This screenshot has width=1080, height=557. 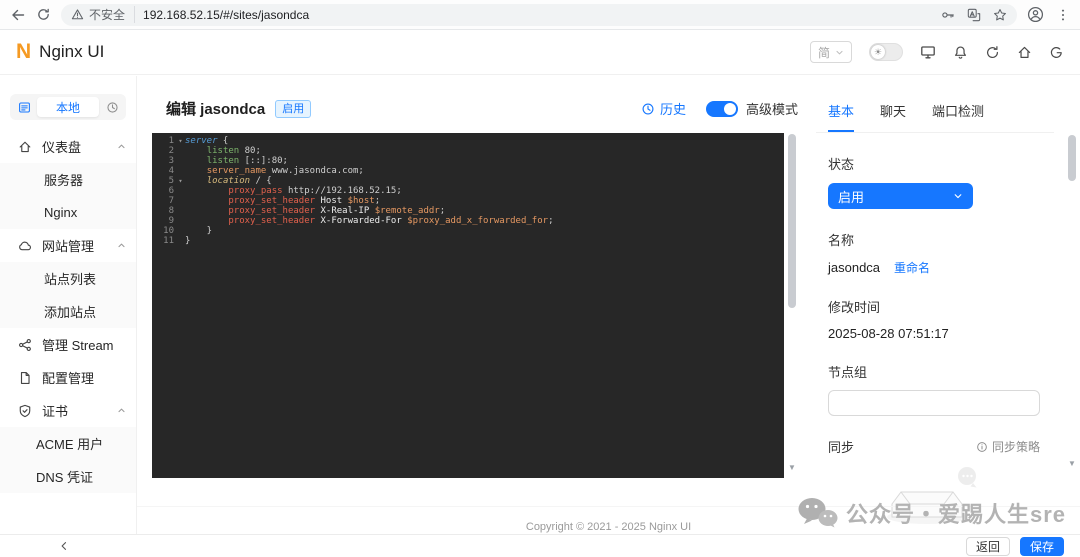 I want to click on url-text: 192.168.52.15/#/sites/jasondca, so click(x=538, y=15).